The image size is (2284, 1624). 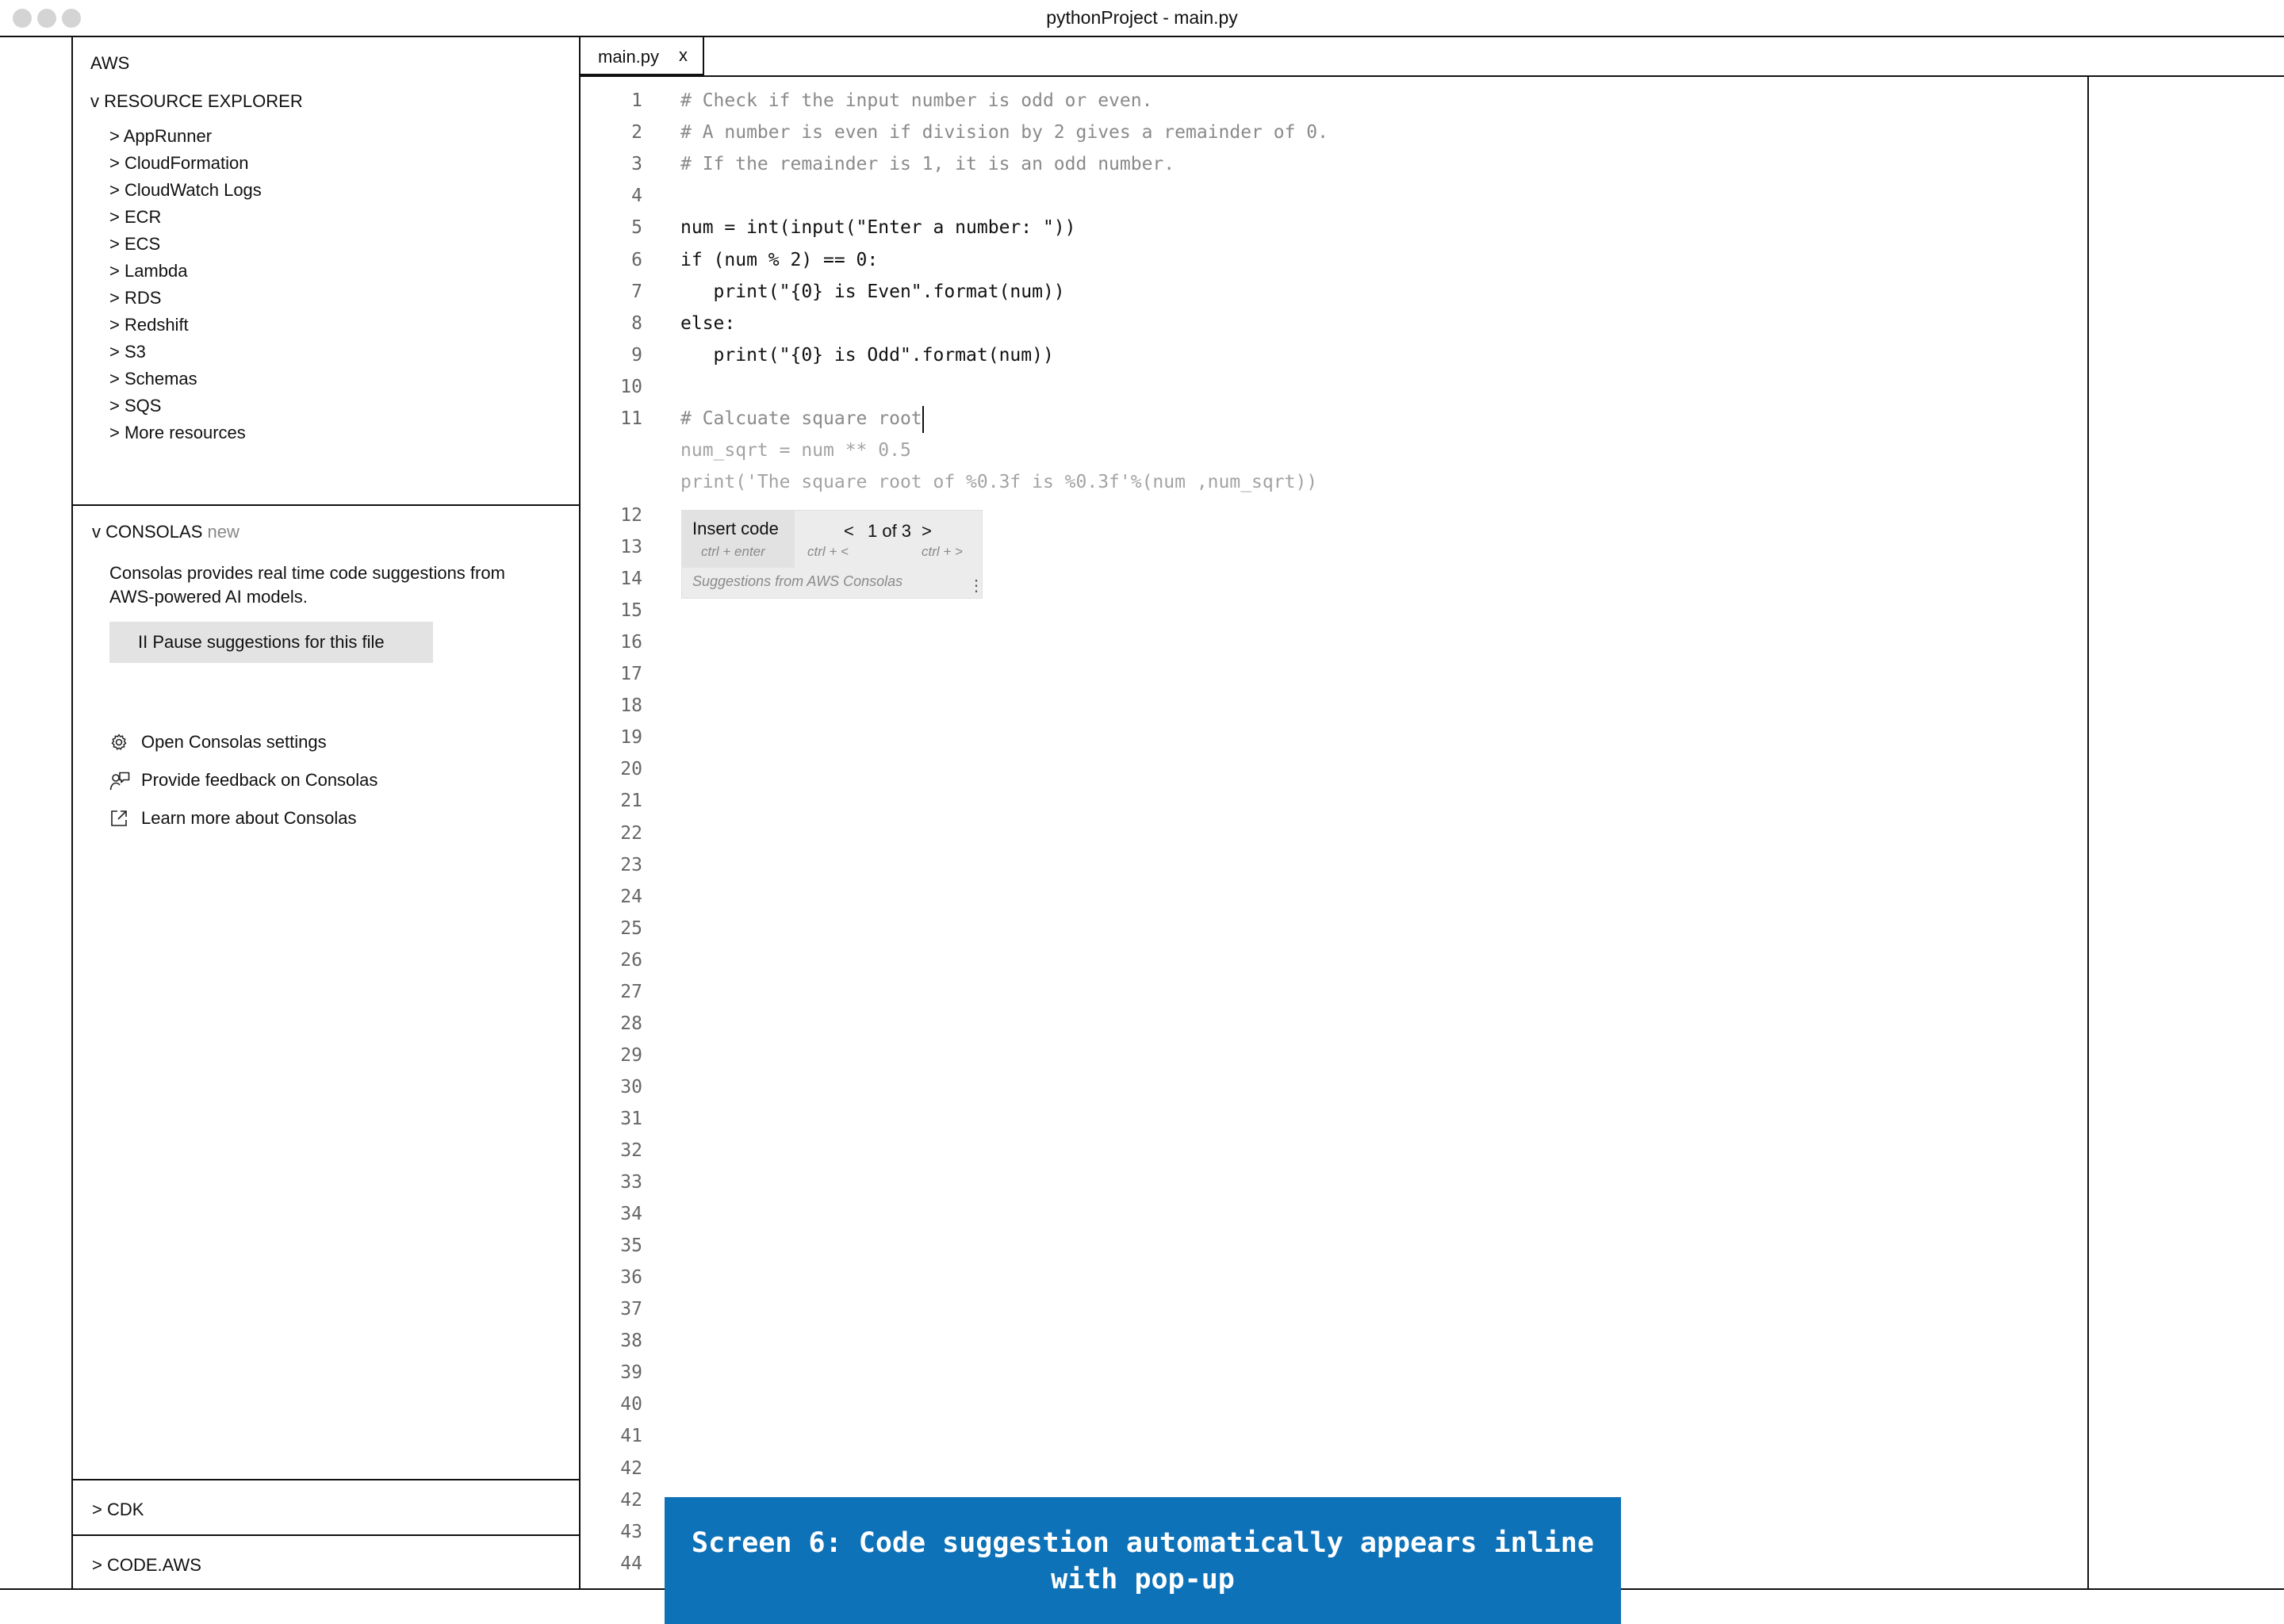 What do you see at coordinates (185, 271) in the screenshot?
I see `resource-item-lambda: > Lambda` at bounding box center [185, 271].